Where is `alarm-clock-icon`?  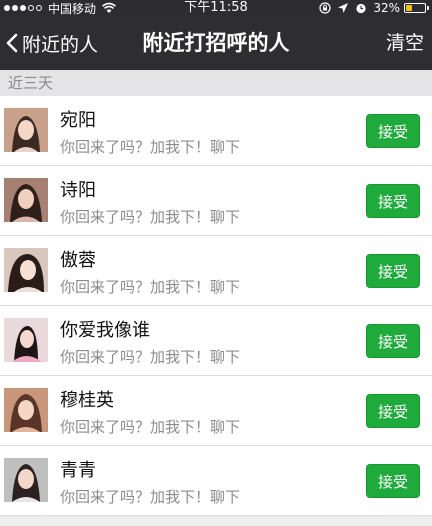
alarm-clock-icon is located at coordinates (361, 8).